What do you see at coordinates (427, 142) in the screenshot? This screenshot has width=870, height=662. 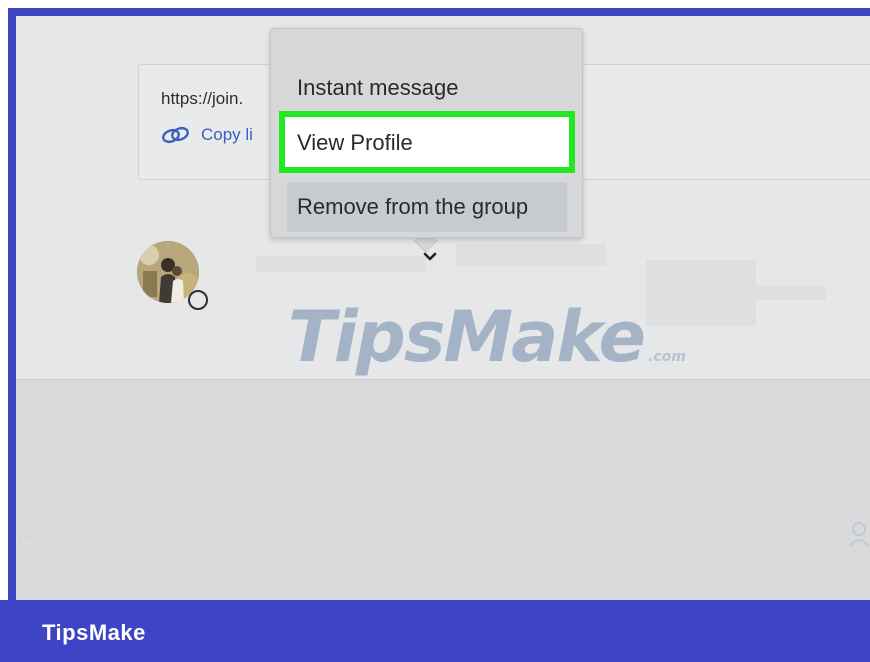 I see `menu-item-view-profile: View Profile` at bounding box center [427, 142].